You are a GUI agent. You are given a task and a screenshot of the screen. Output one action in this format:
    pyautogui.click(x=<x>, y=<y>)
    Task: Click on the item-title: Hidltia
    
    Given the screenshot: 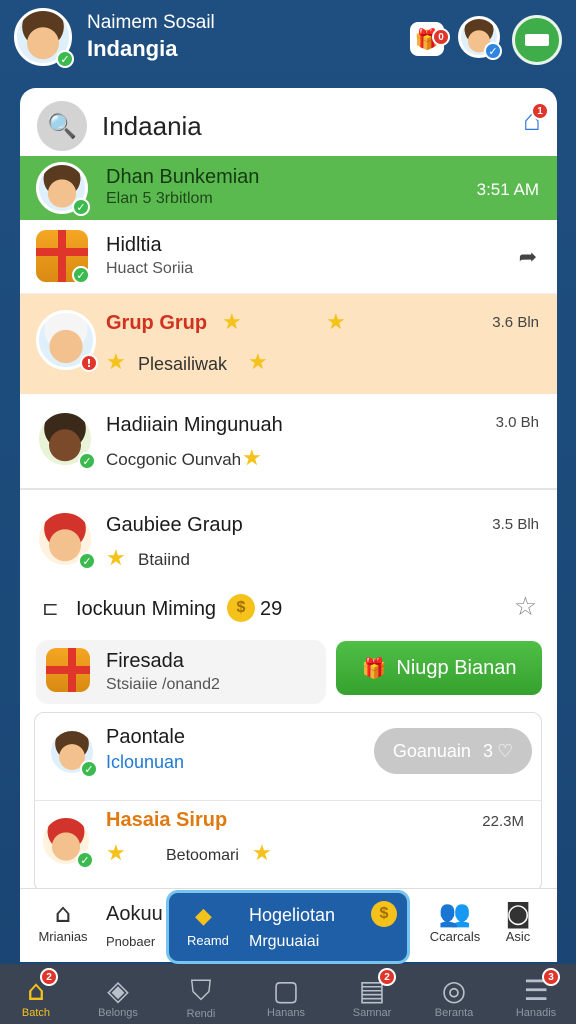 What is the action you would take?
    pyautogui.click(x=134, y=245)
    